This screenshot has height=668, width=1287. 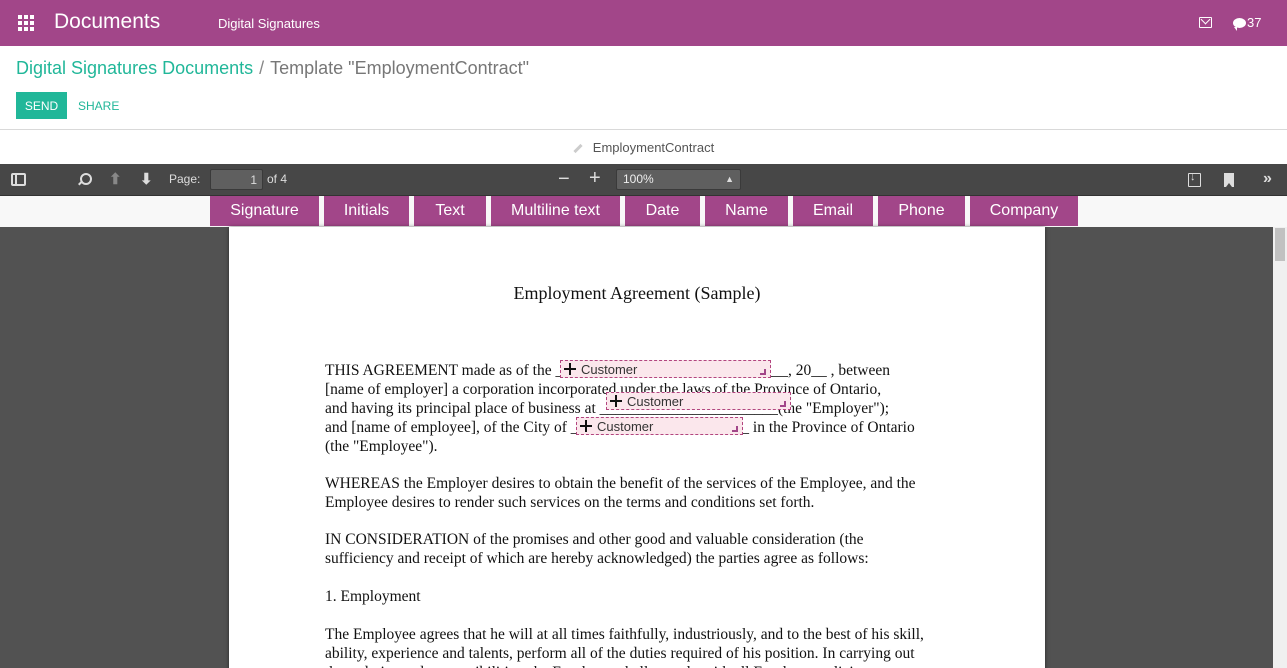 What do you see at coordinates (277, 179) in the screenshot?
I see `page-total: of 4` at bounding box center [277, 179].